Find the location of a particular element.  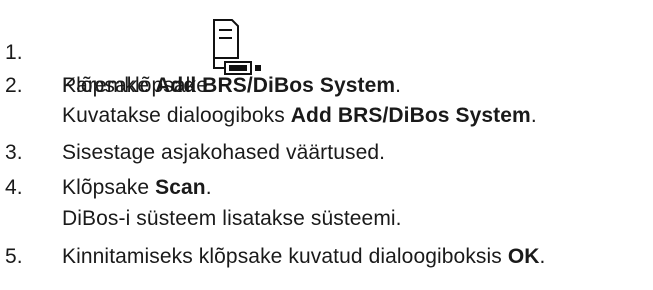

step-number: 5. is located at coordinates (14, 256).